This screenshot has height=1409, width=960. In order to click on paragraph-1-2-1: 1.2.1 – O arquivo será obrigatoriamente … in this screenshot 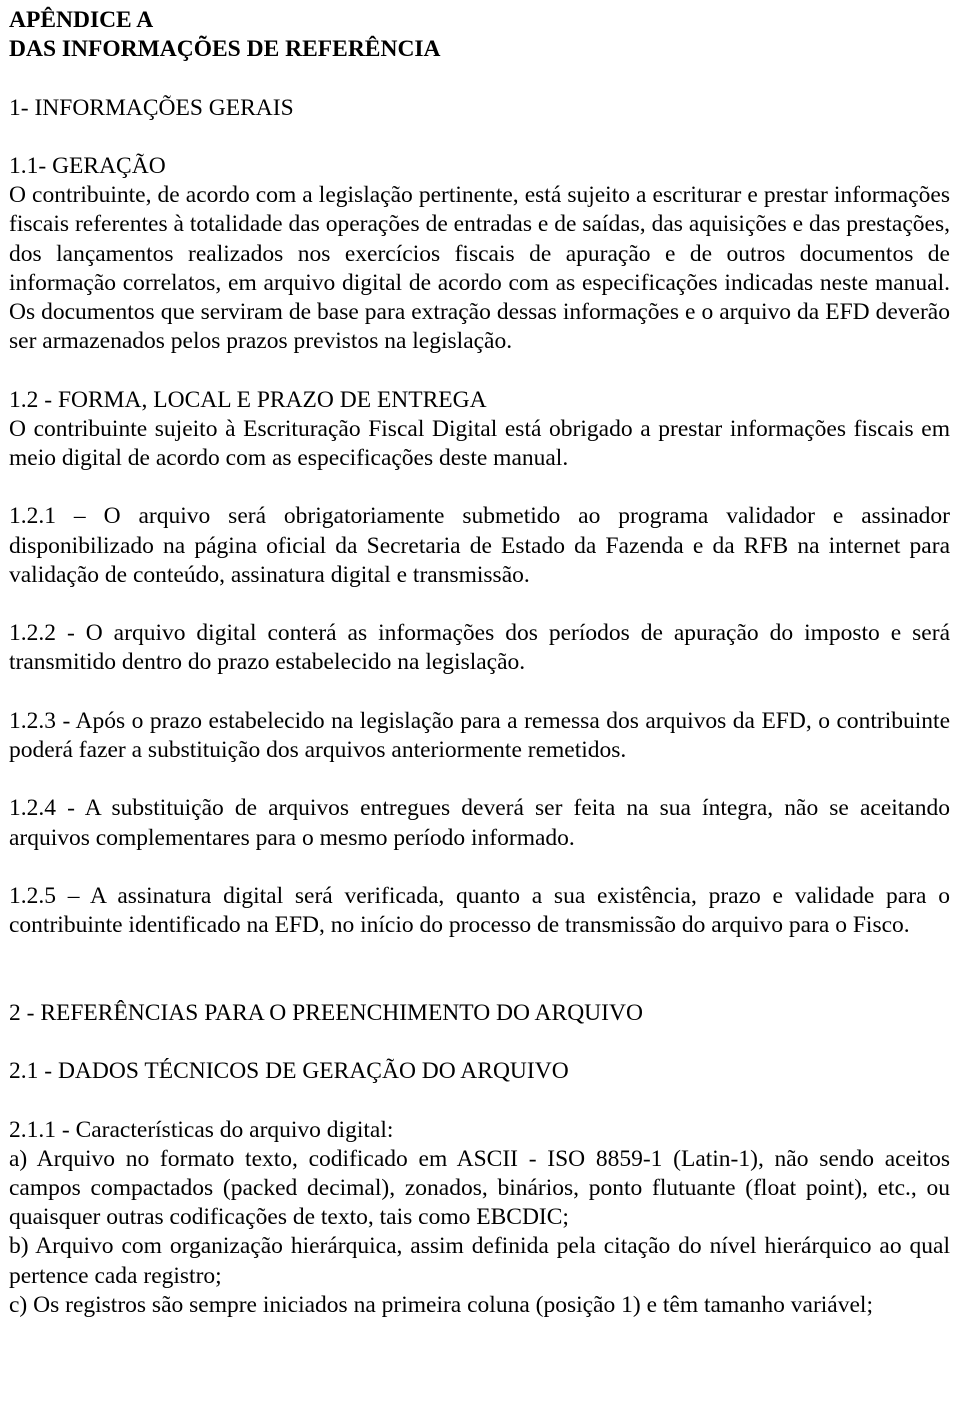, I will do `click(479, 545)`.